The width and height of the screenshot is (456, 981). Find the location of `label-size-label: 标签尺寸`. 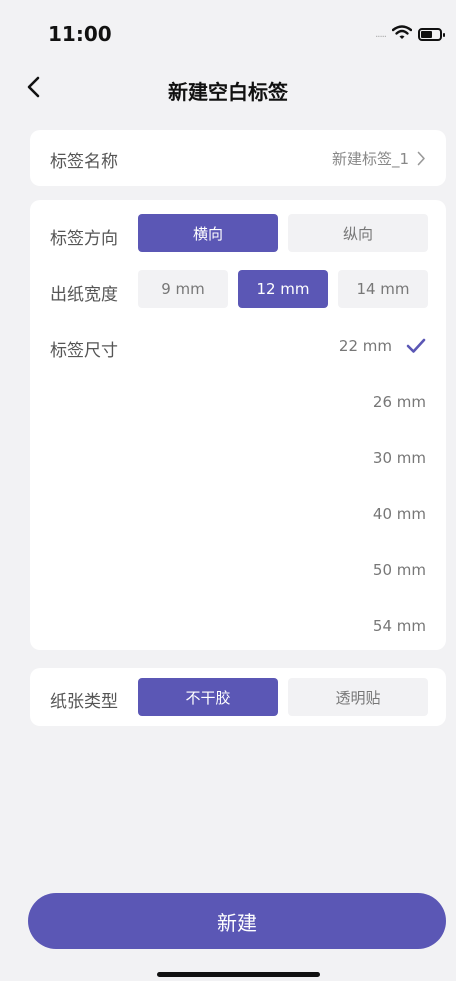

label-size-label: 标签尺寸 is located at coordinates (84, 351).